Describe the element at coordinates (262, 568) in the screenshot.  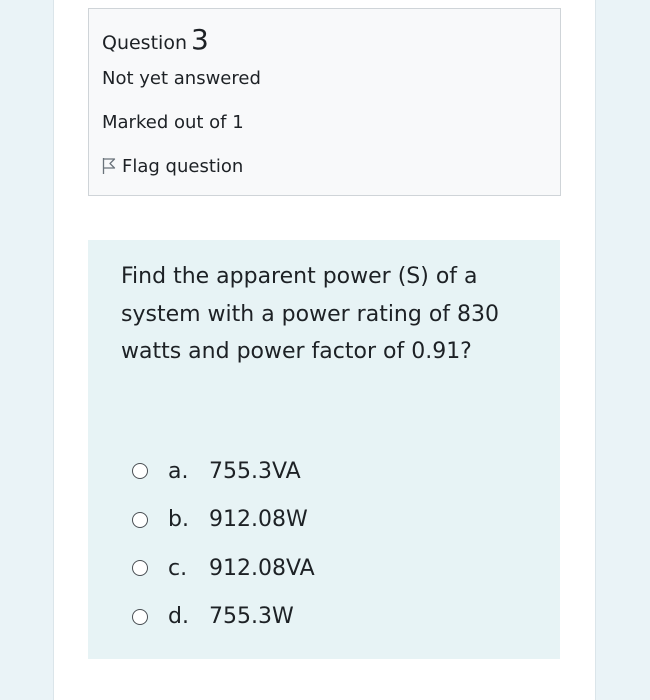
I see `option-text: 912.08VA` at that location.